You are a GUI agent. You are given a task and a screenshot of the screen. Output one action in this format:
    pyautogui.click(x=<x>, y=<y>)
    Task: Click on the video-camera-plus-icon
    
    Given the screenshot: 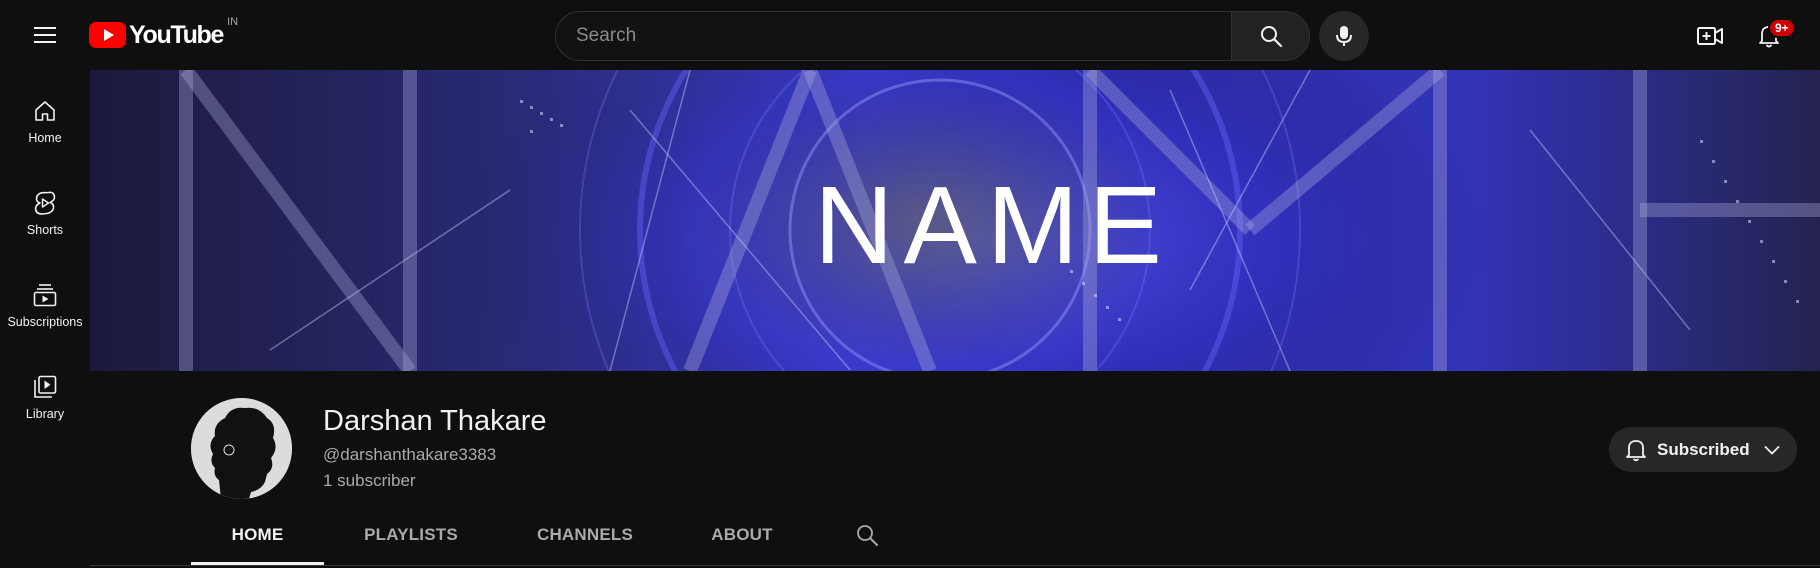 What is the action you would take?
    pyautogui.click(x=1710, y=36)
    